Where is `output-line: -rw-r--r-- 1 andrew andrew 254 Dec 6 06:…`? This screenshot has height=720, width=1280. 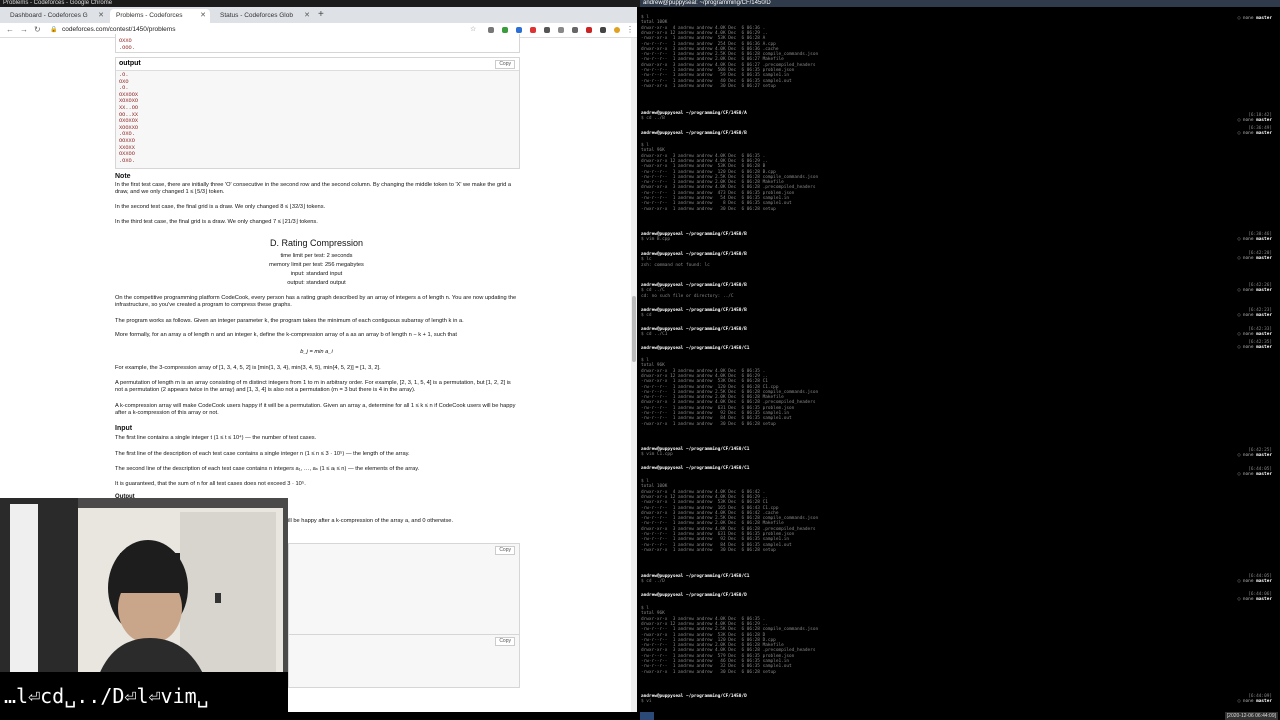 output-line: -rw-r--r-- 1 andrew andrew 254 Dec 6 06:… is located at coordinates (708, 44).